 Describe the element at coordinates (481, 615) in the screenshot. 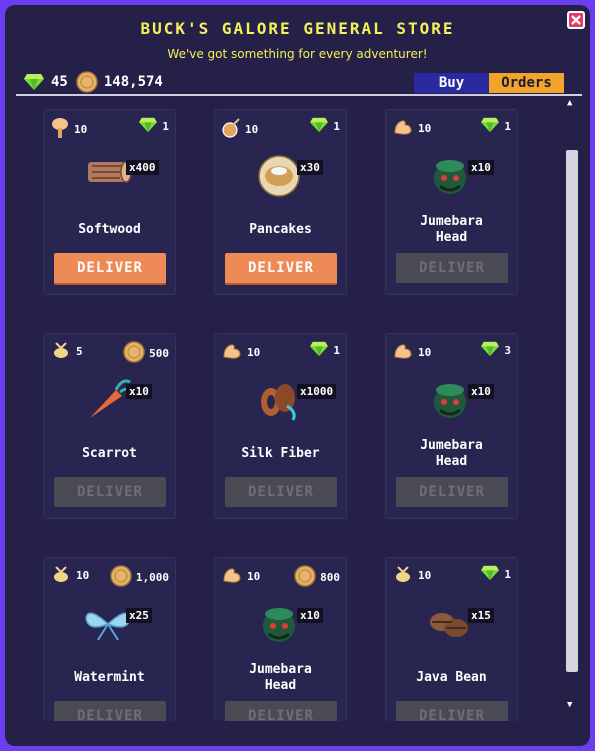

I see `item-quantity: x15` at that location.